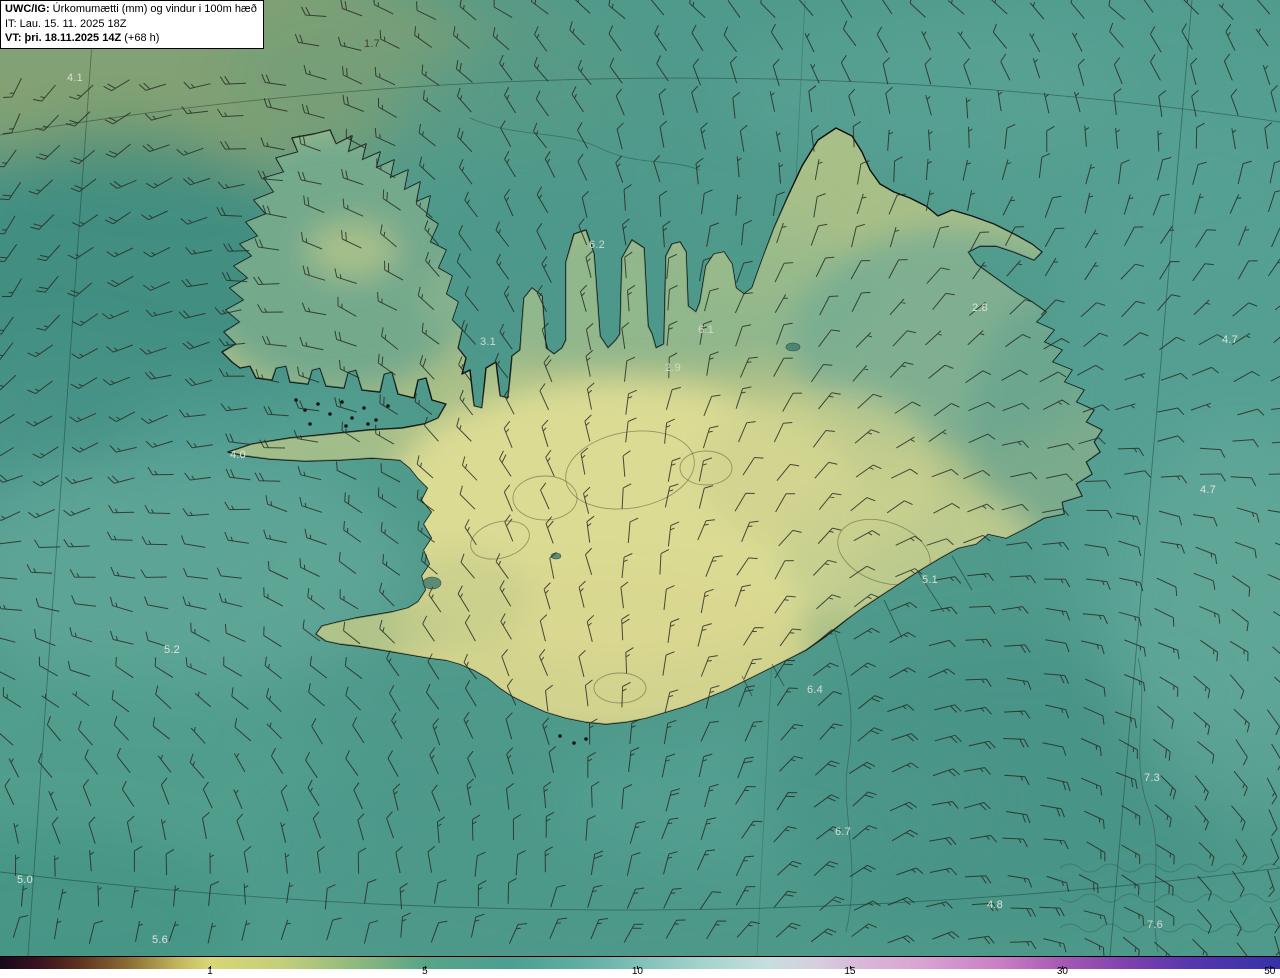  I want to click on model-name: UWC/IG:, so click(27, 9).